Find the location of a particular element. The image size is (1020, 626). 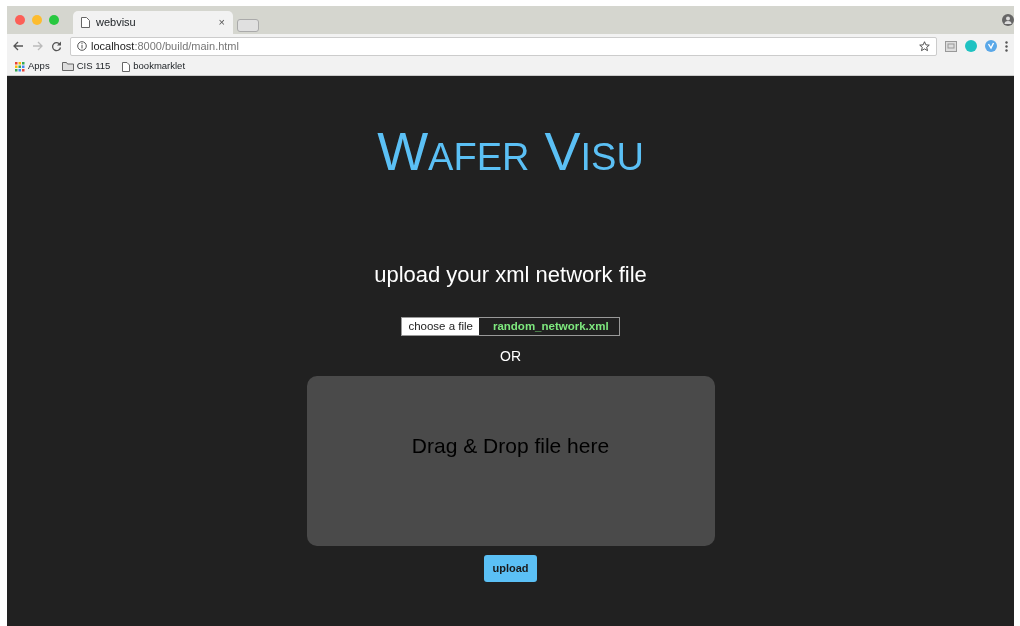

info-icon is located at coordinates (82, 46).